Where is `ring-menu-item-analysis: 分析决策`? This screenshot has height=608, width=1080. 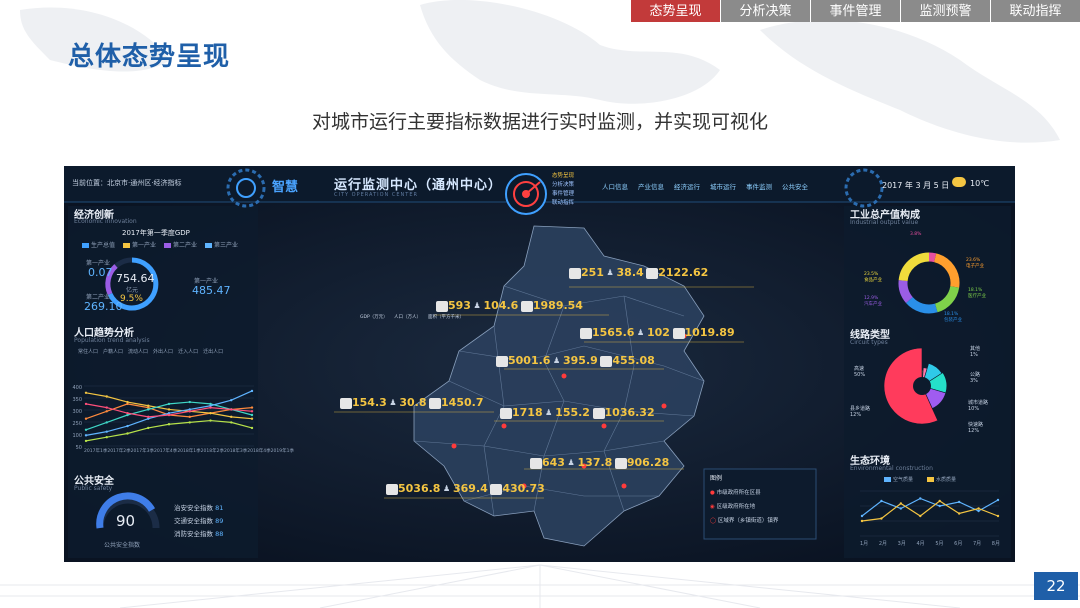
ring-menu-item-analysis: 分析决策 is located at coordinates (563, 185).